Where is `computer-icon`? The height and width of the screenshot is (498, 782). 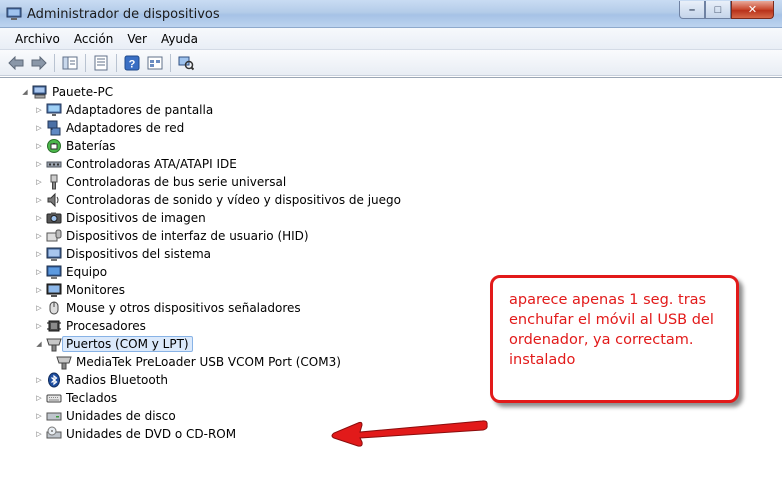
computer-icon is located at coordinates (40, 92).